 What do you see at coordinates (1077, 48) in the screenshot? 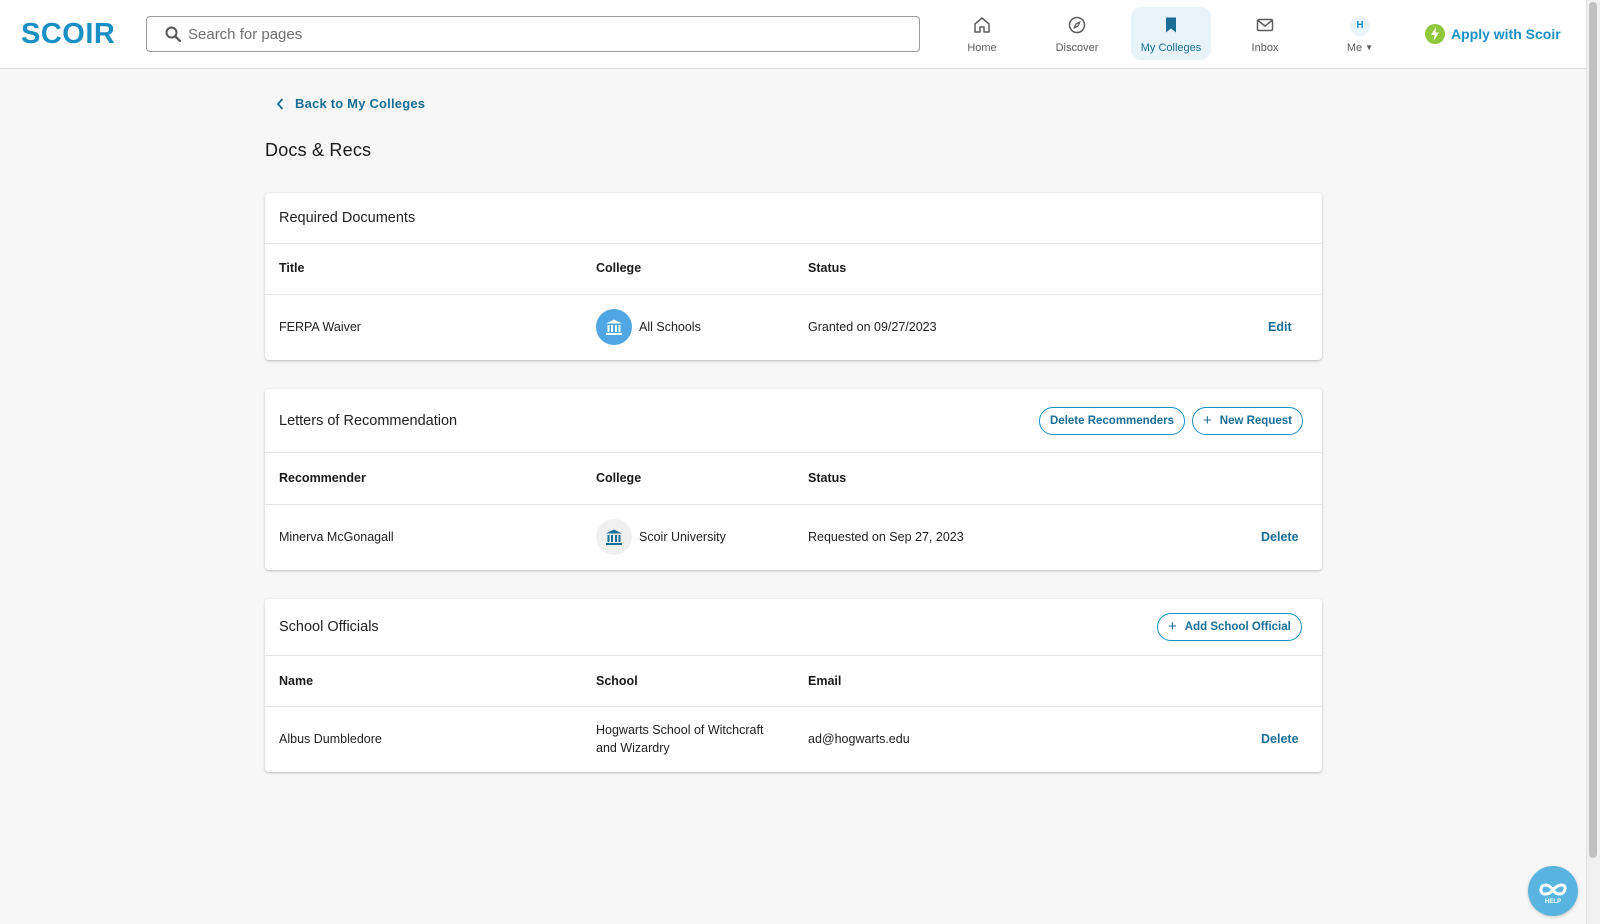
I see `nav-discover-label: Discover` at bounding box center [1077, 48].